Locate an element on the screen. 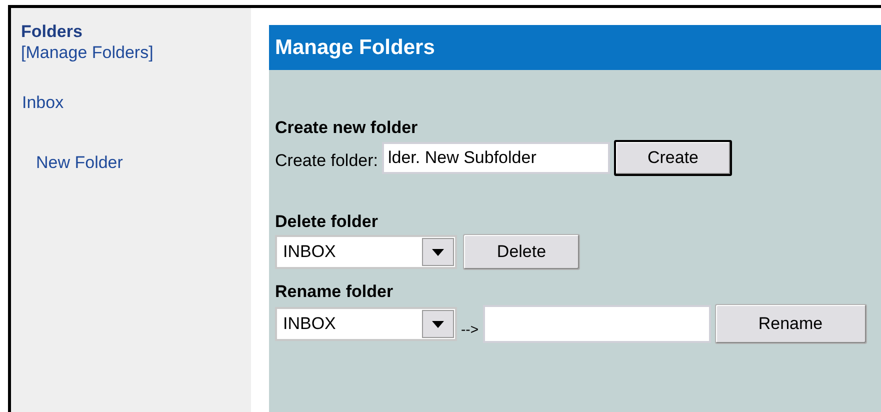  folder-link: Inbox is located at coordinates (43, 103).